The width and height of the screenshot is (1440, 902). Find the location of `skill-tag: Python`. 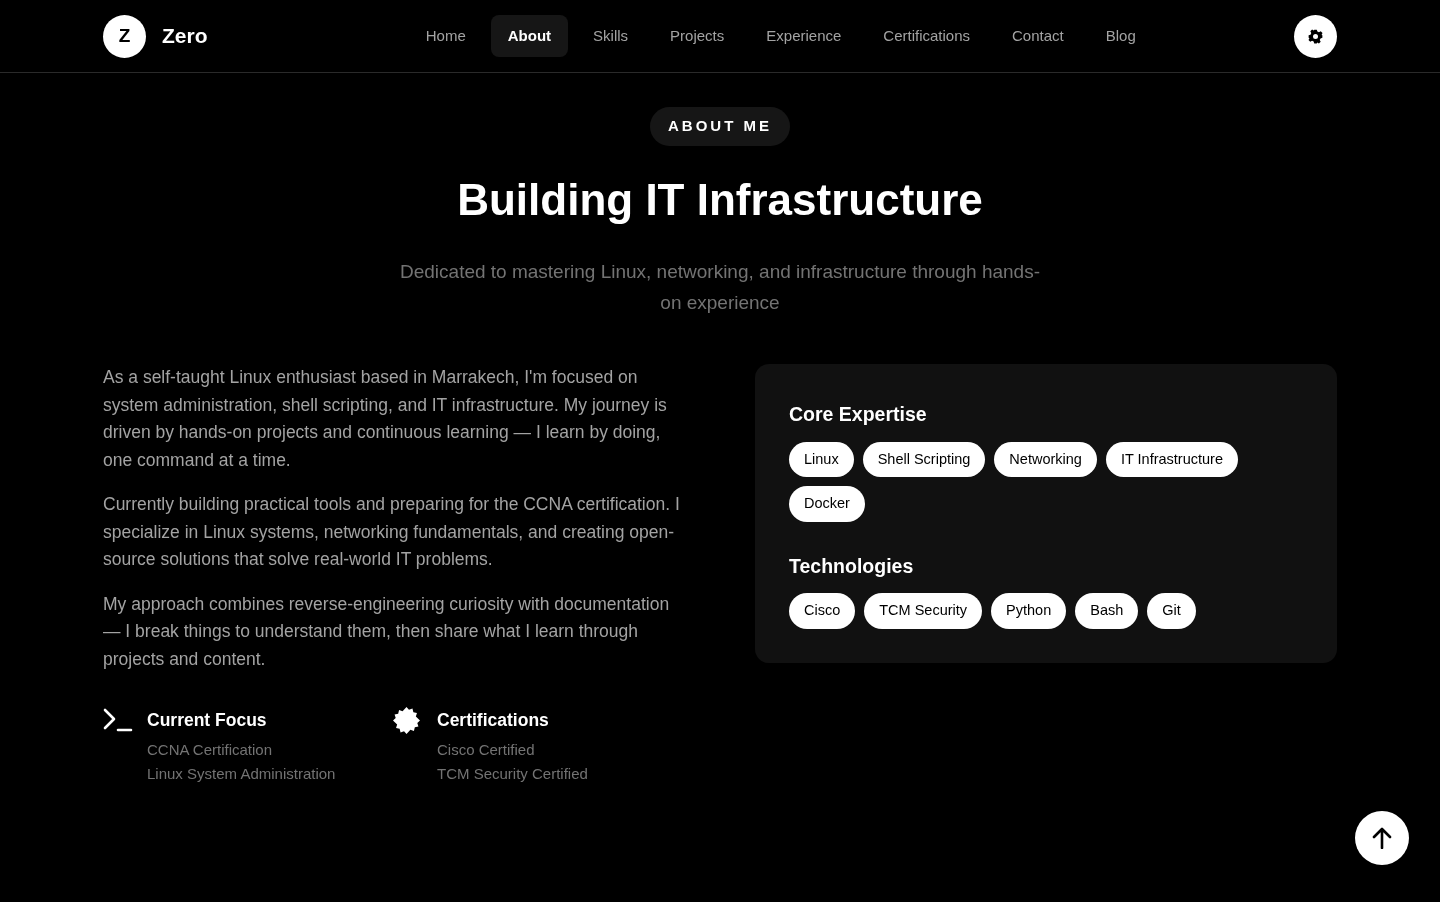

skill-tag: Python is located at coordinates (1029, 611).